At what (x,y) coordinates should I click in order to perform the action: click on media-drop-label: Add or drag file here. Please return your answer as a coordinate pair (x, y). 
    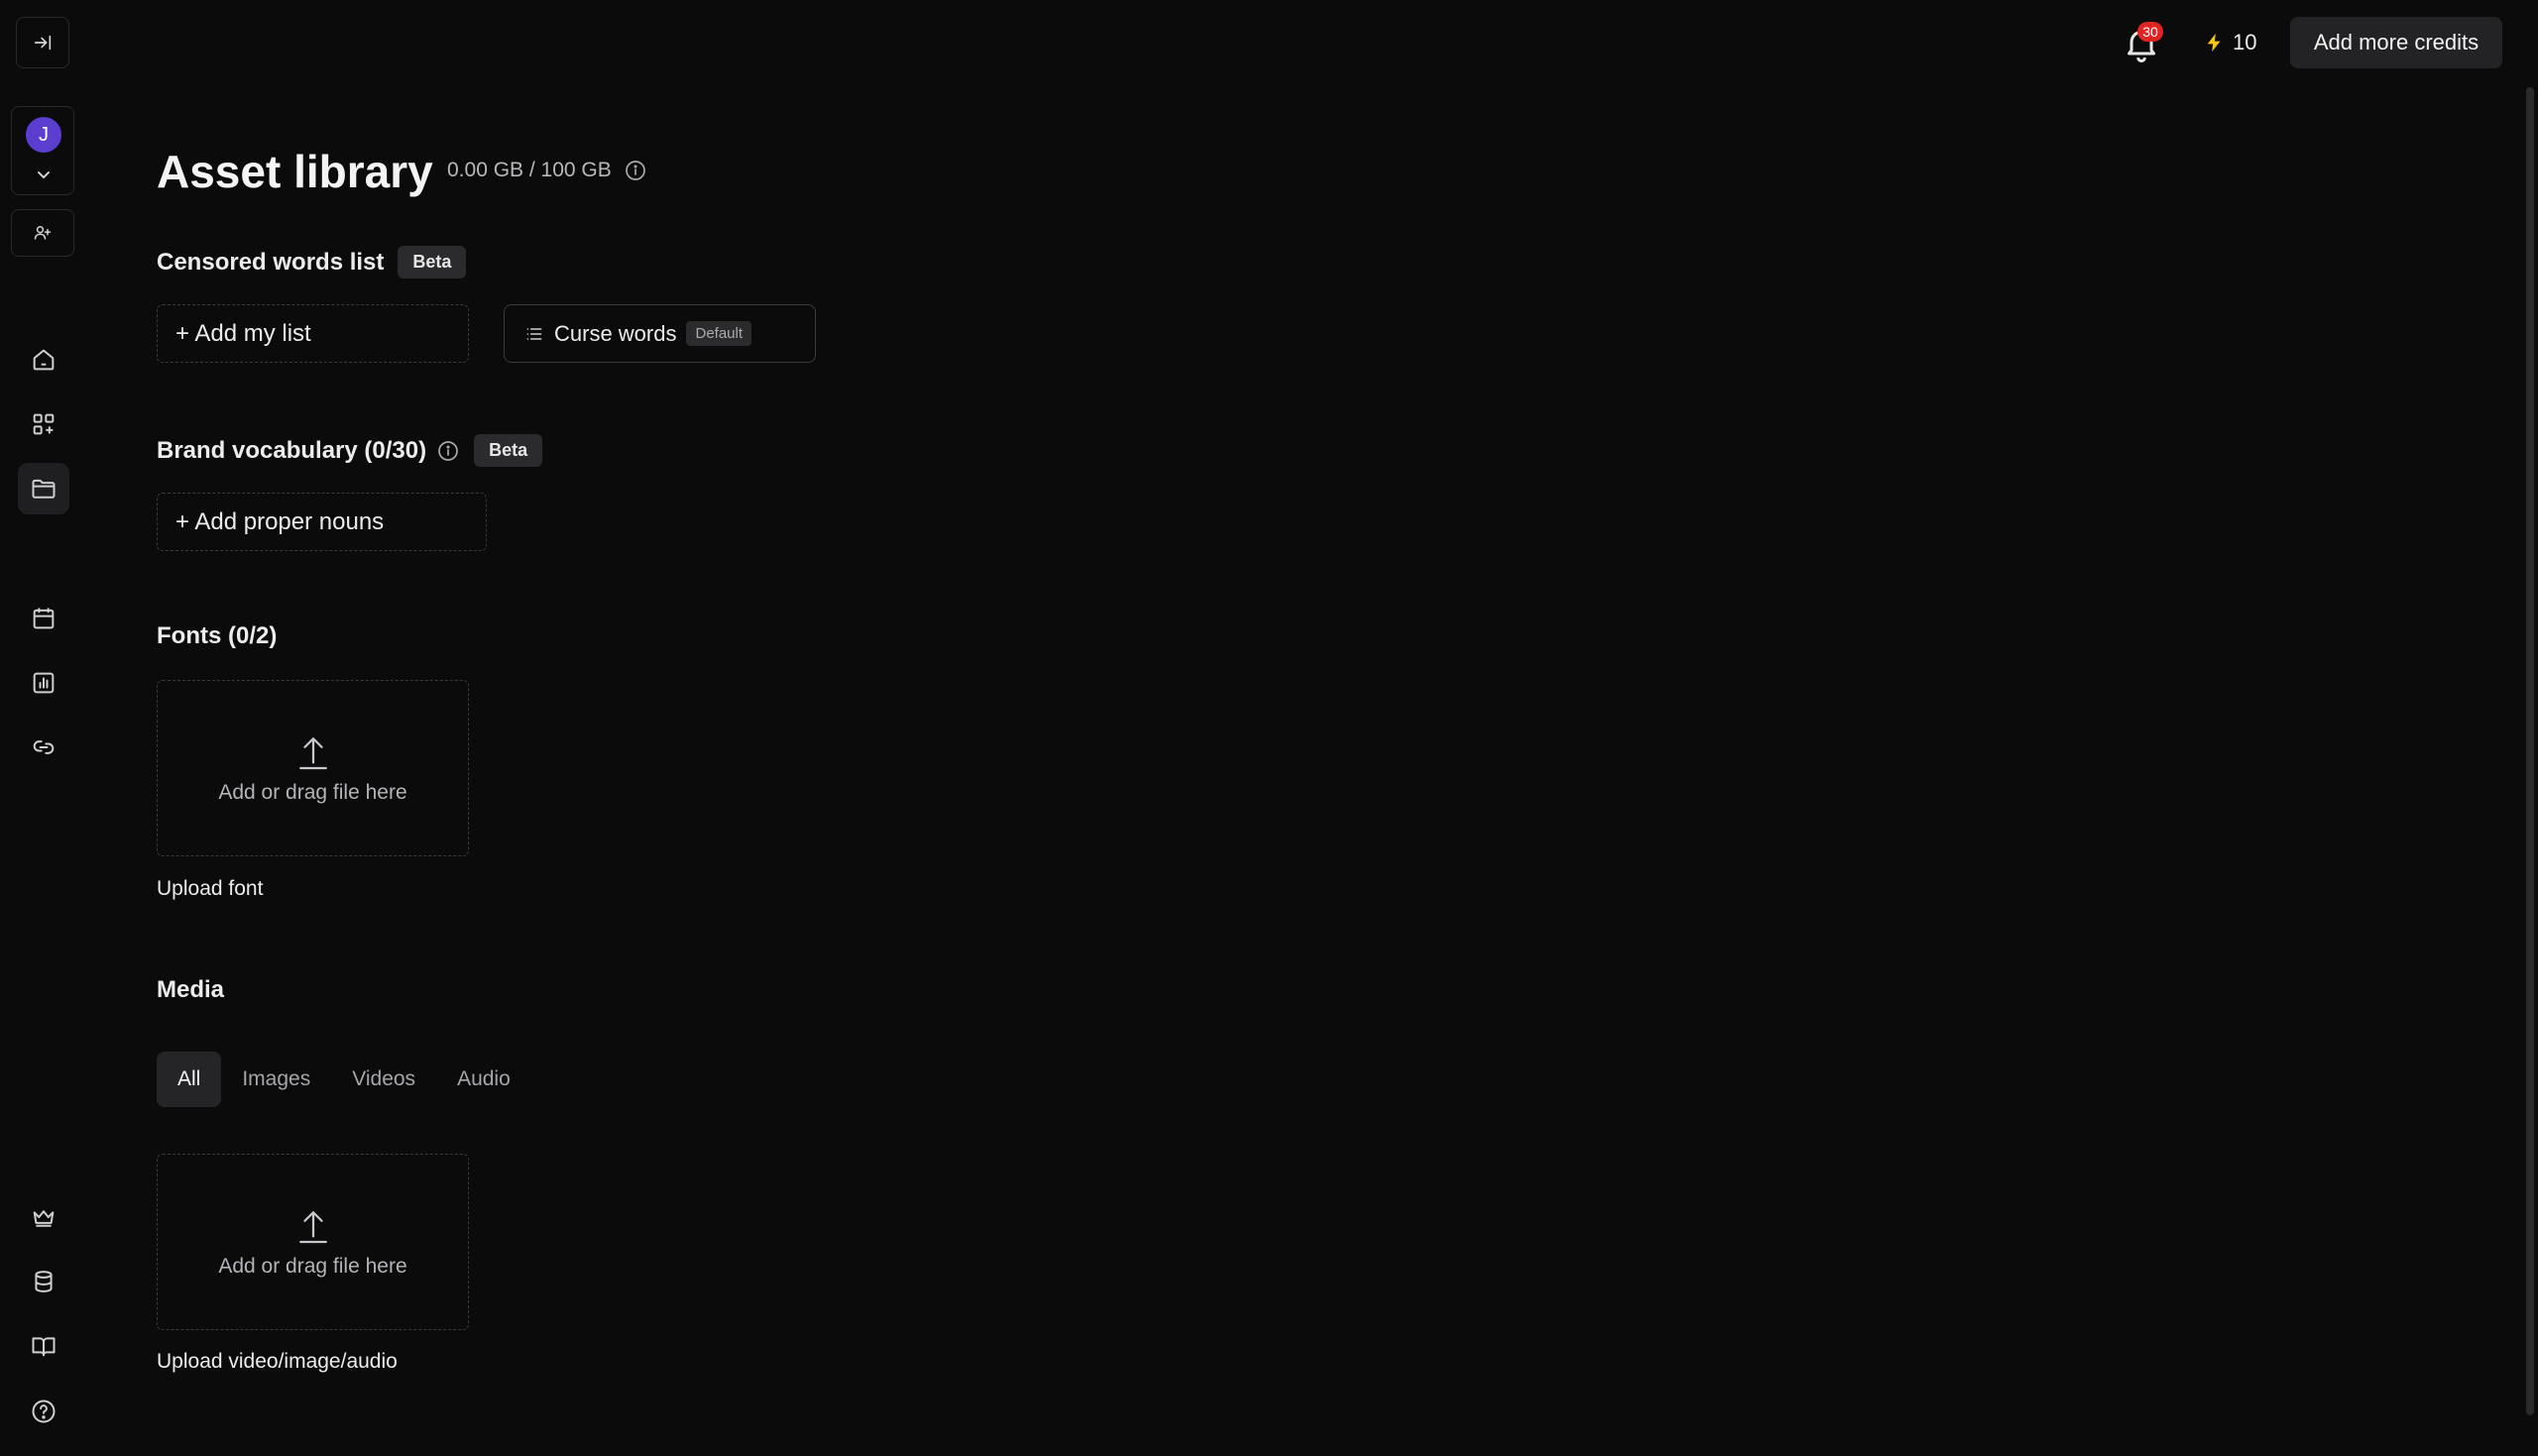
    Looking at the image, I should click on (312, 1266).